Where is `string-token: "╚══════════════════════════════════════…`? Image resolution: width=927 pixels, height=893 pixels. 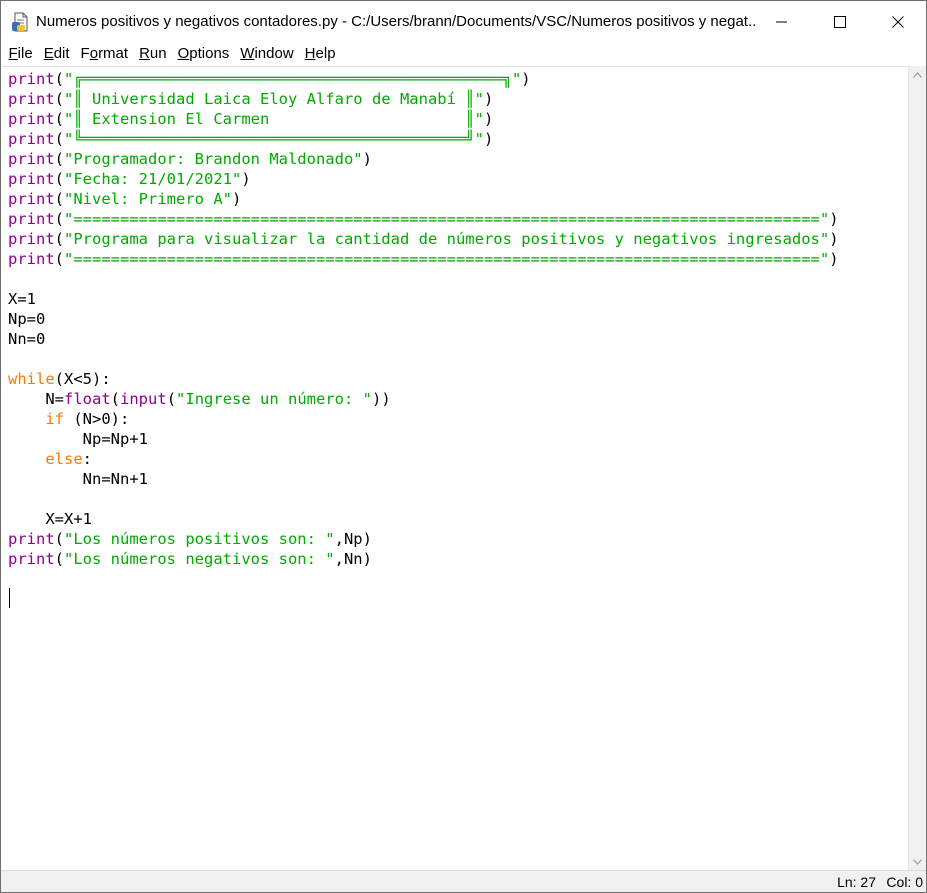
string-token: "╚══════════════════════════════════════… is located at coordinates (274, 139).